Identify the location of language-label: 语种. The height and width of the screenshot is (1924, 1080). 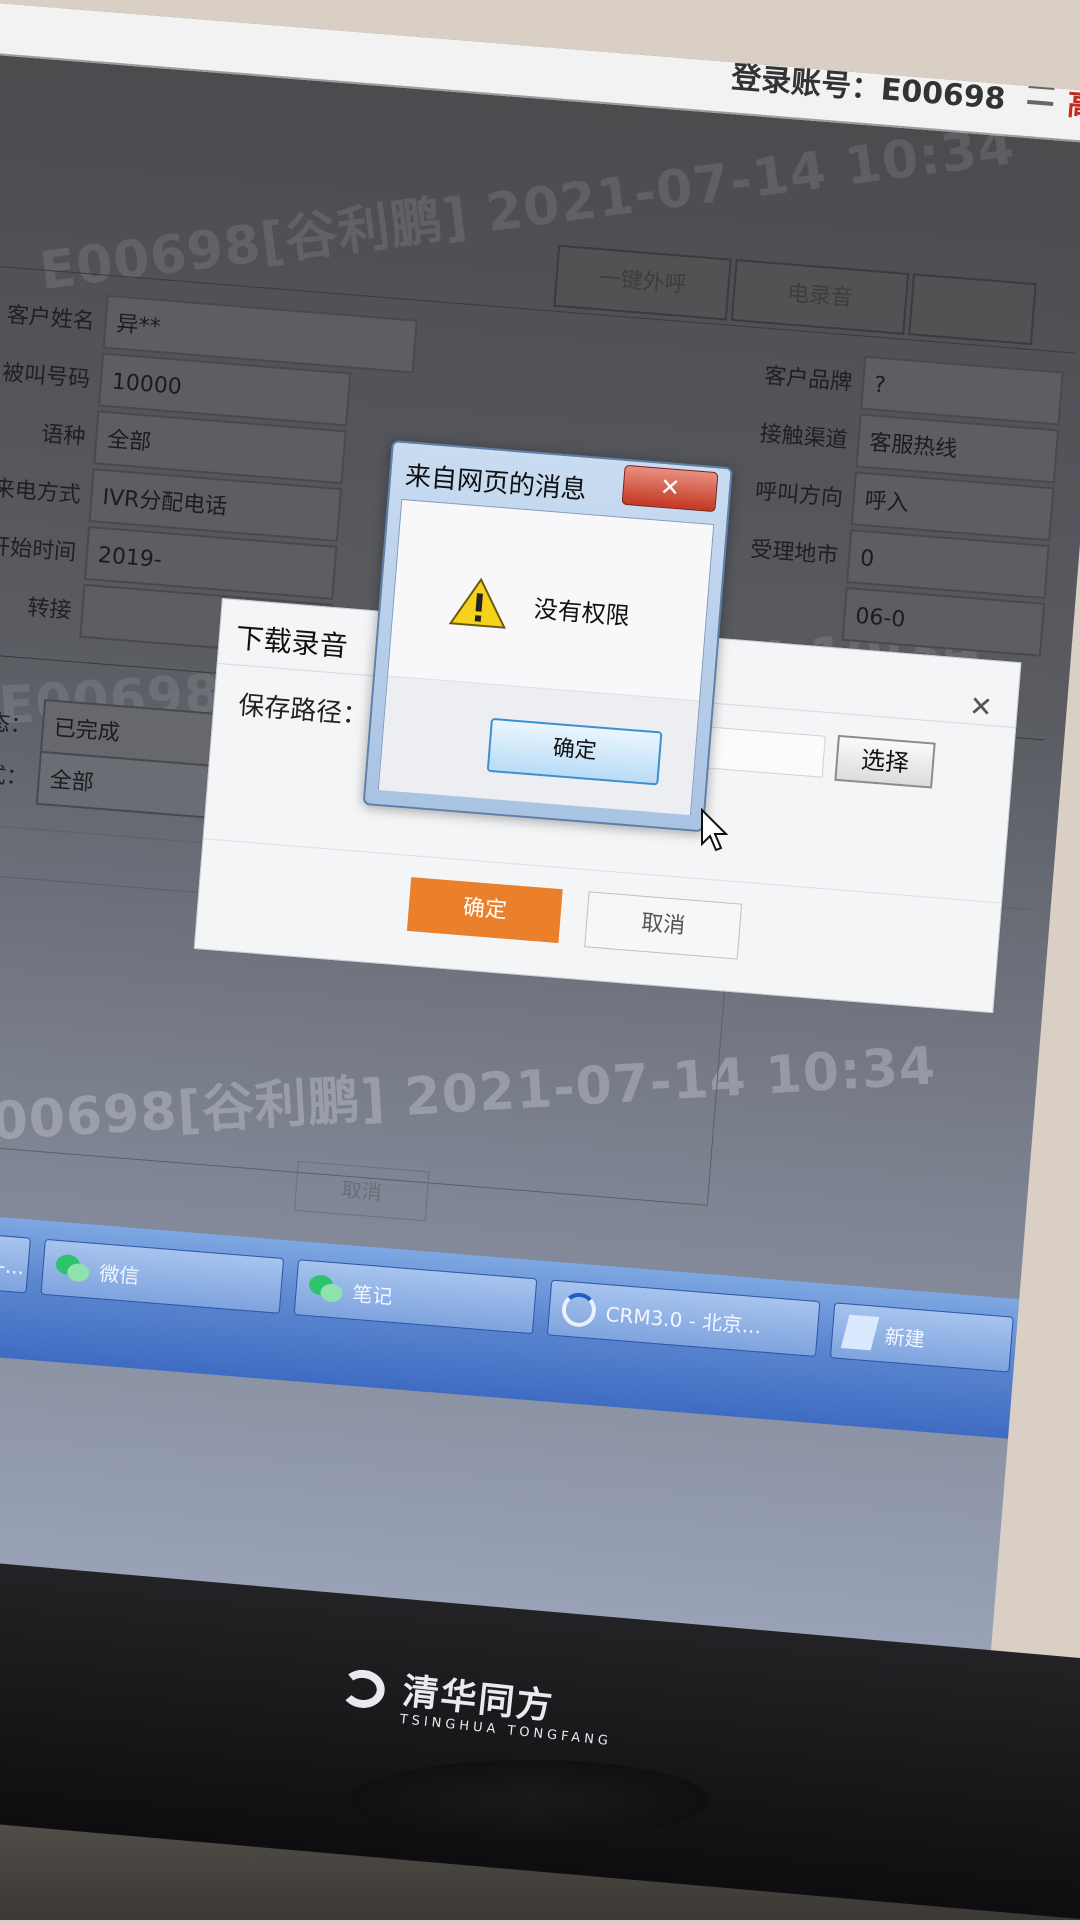
(63, 436).